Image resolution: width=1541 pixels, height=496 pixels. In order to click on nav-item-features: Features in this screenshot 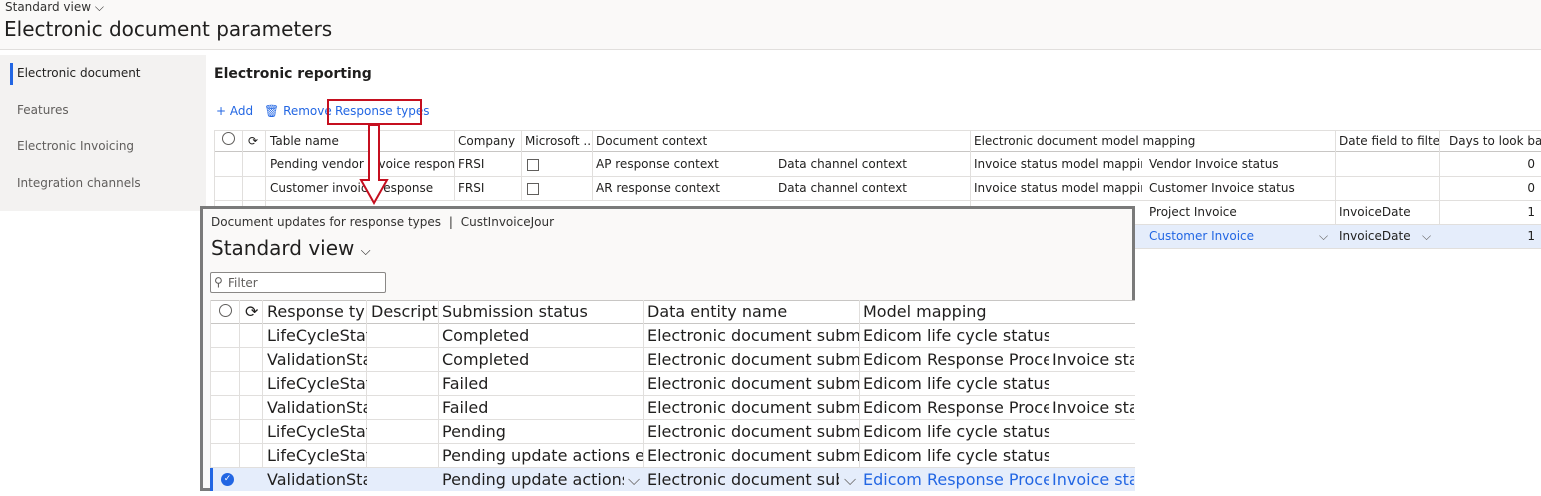, I will do `click(43, 110)`.